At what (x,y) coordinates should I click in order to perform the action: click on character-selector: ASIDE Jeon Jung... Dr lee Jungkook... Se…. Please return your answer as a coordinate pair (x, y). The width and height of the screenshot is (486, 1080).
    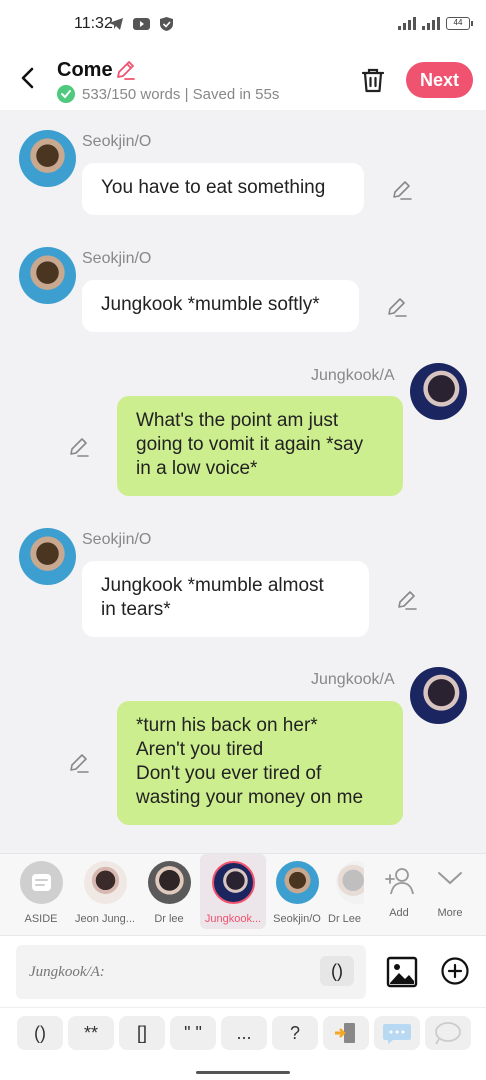
    Looking at the image, I should click on (243, 894).